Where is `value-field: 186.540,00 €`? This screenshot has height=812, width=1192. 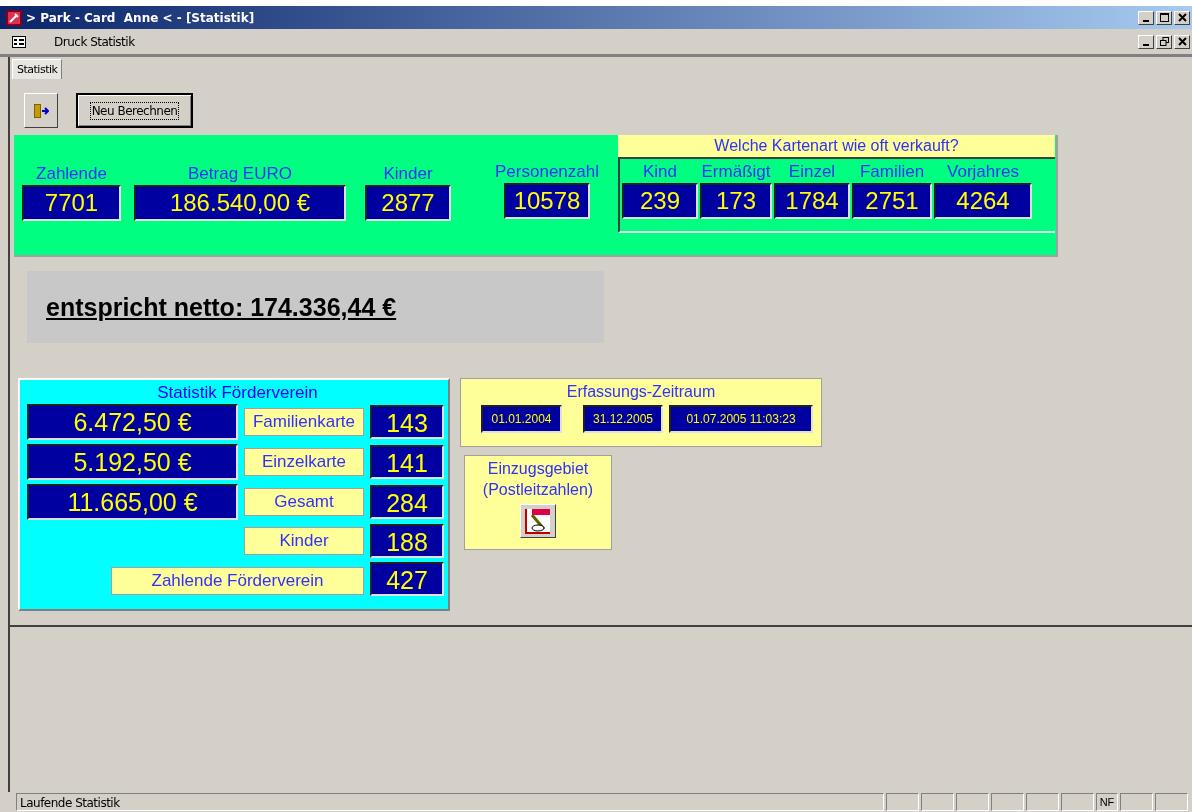
value-field: 186.540,00 € is located at coordinates (240, 203).